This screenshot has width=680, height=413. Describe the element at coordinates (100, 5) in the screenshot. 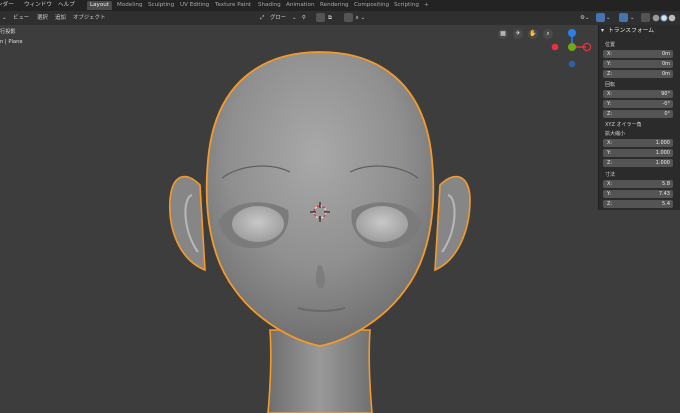

I see `tab-layout: Layout` at that location.